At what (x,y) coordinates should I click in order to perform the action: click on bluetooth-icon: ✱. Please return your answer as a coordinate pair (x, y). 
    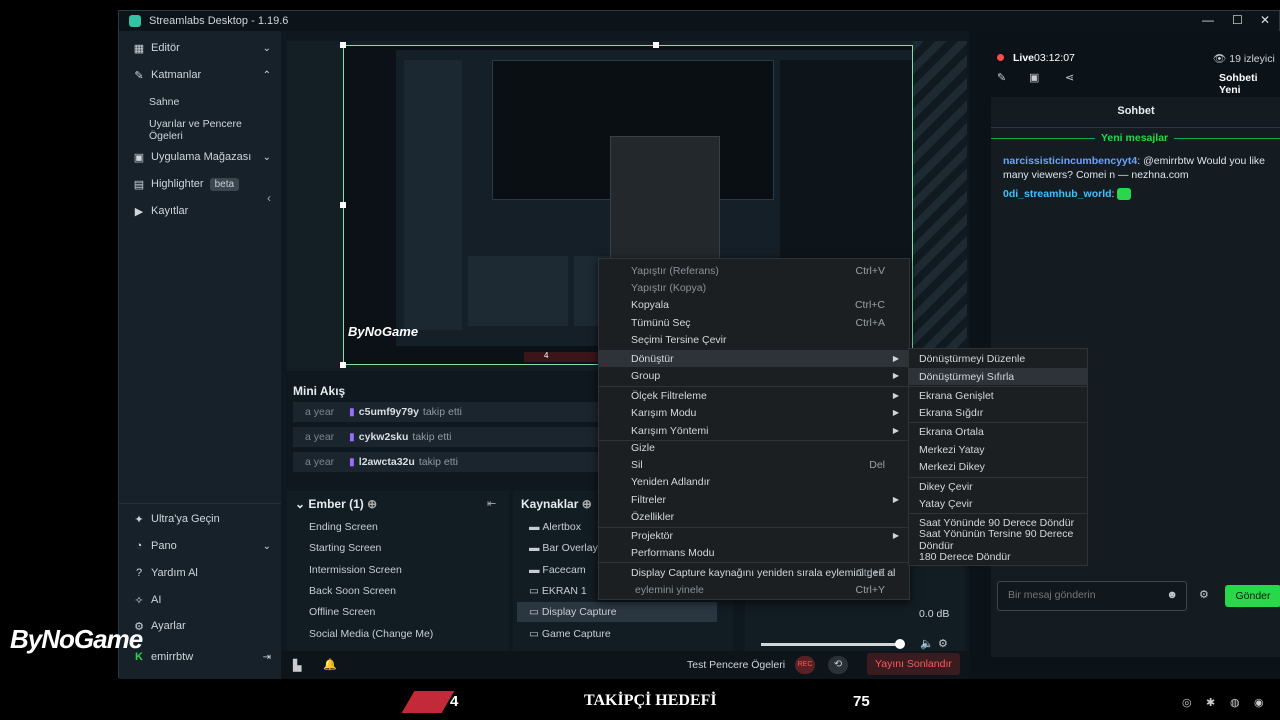
    Looking at the image, I should click on (1210, 702).